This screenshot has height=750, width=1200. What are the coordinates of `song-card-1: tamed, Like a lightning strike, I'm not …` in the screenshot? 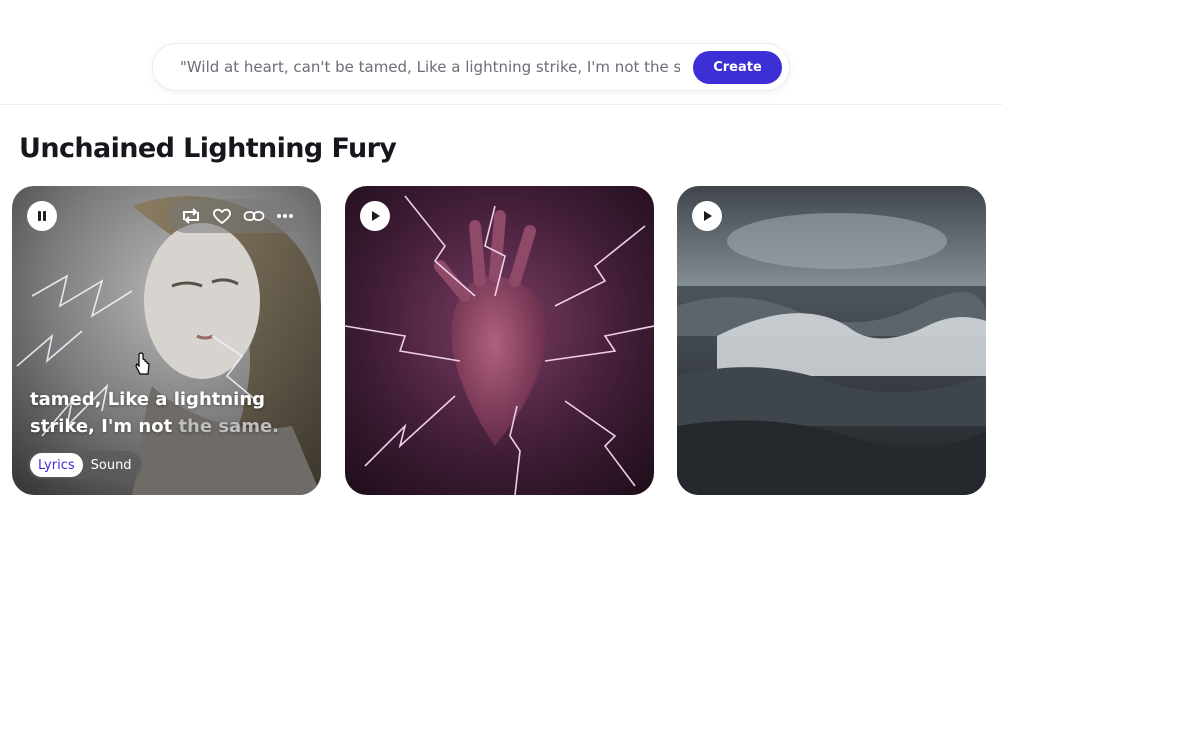 It's located at (166, 340).